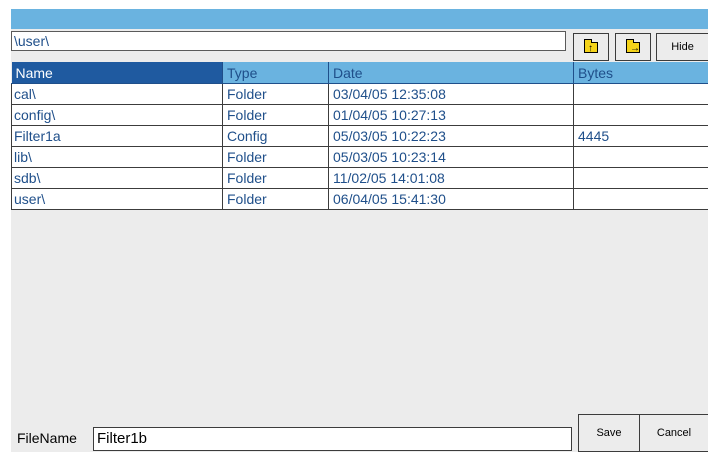 The height and width of the screenshot is (452, 708). I want to click on folder-new-button: →, so click(633, 47).